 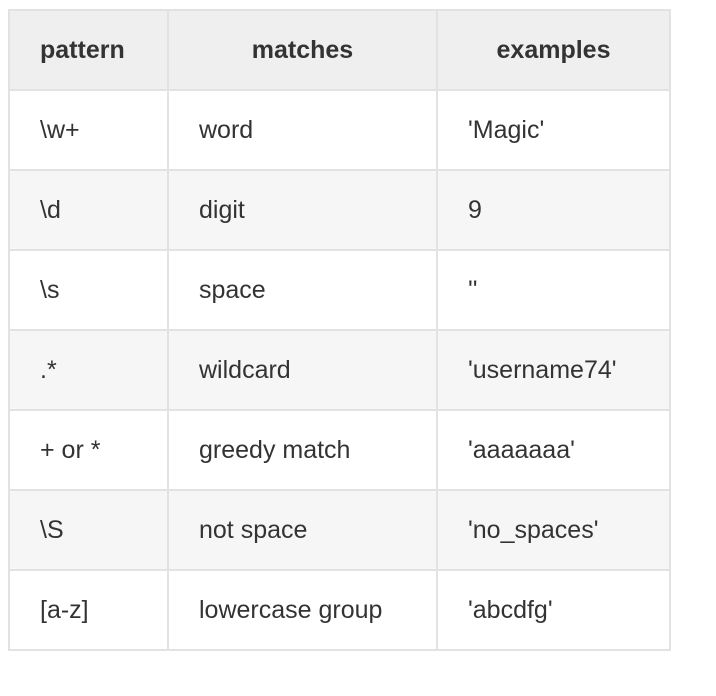 What do you see at coordinates (88, 130) in the screenshot?
I see `cell-pattern: \w+` at bounding box center [88, 130].